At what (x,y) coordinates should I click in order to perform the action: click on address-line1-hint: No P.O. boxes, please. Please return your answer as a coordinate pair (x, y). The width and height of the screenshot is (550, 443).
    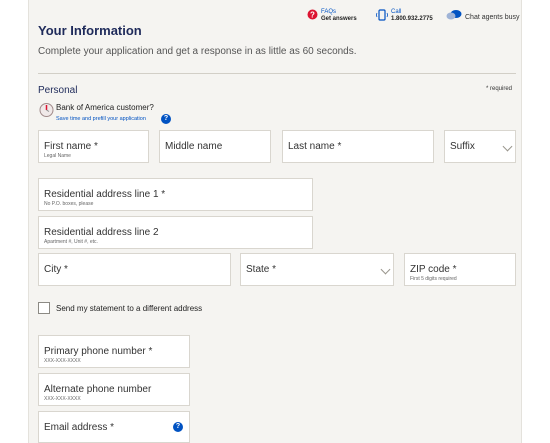
    Looking at the image, I should click on (69, 204).